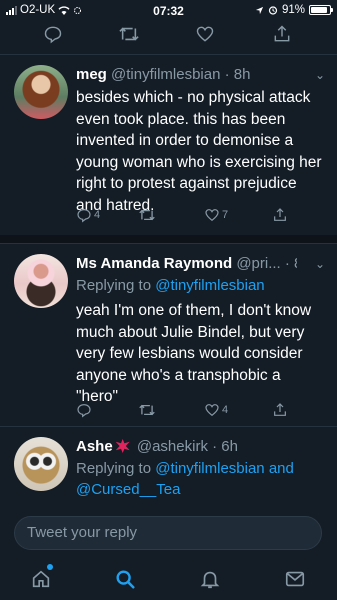 Image resolution: width=337 pixels, height=600 pixels. I want to click on like-count: 4, so click(225, 410).